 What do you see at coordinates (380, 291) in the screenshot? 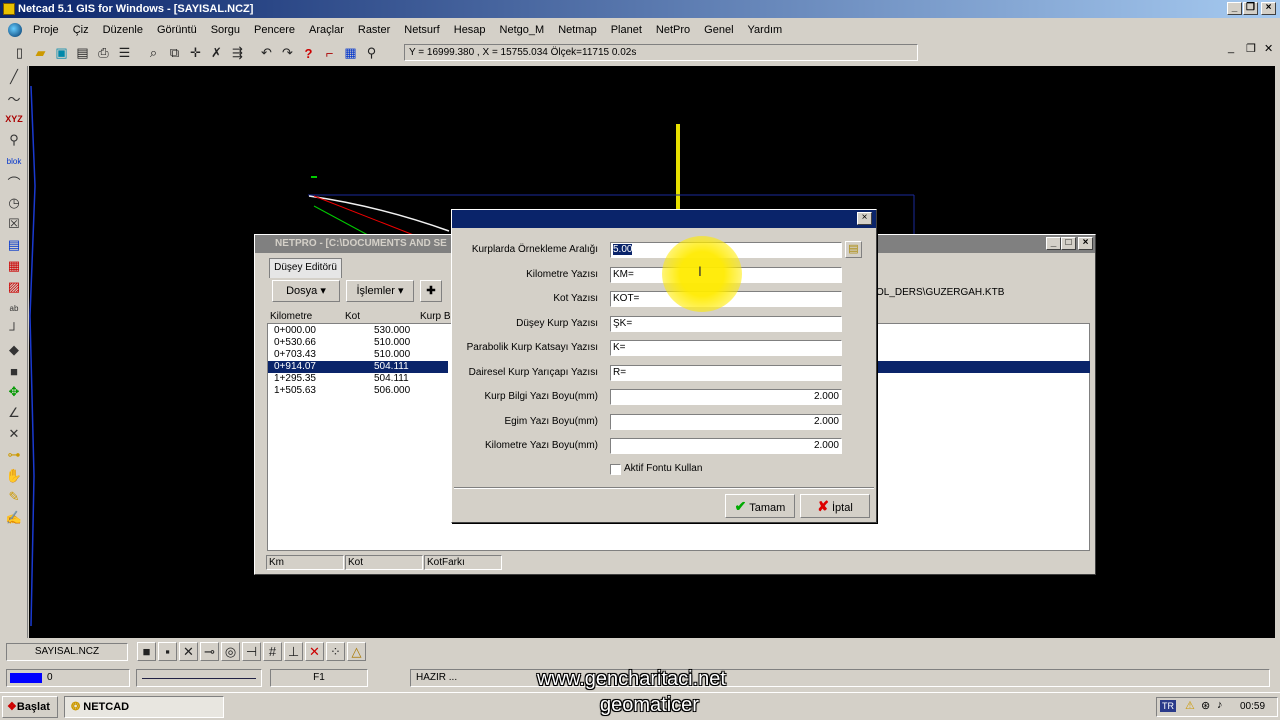
I see `islemler-dropdown-button: İşlemler ▾` at bounding box center [380, 291].